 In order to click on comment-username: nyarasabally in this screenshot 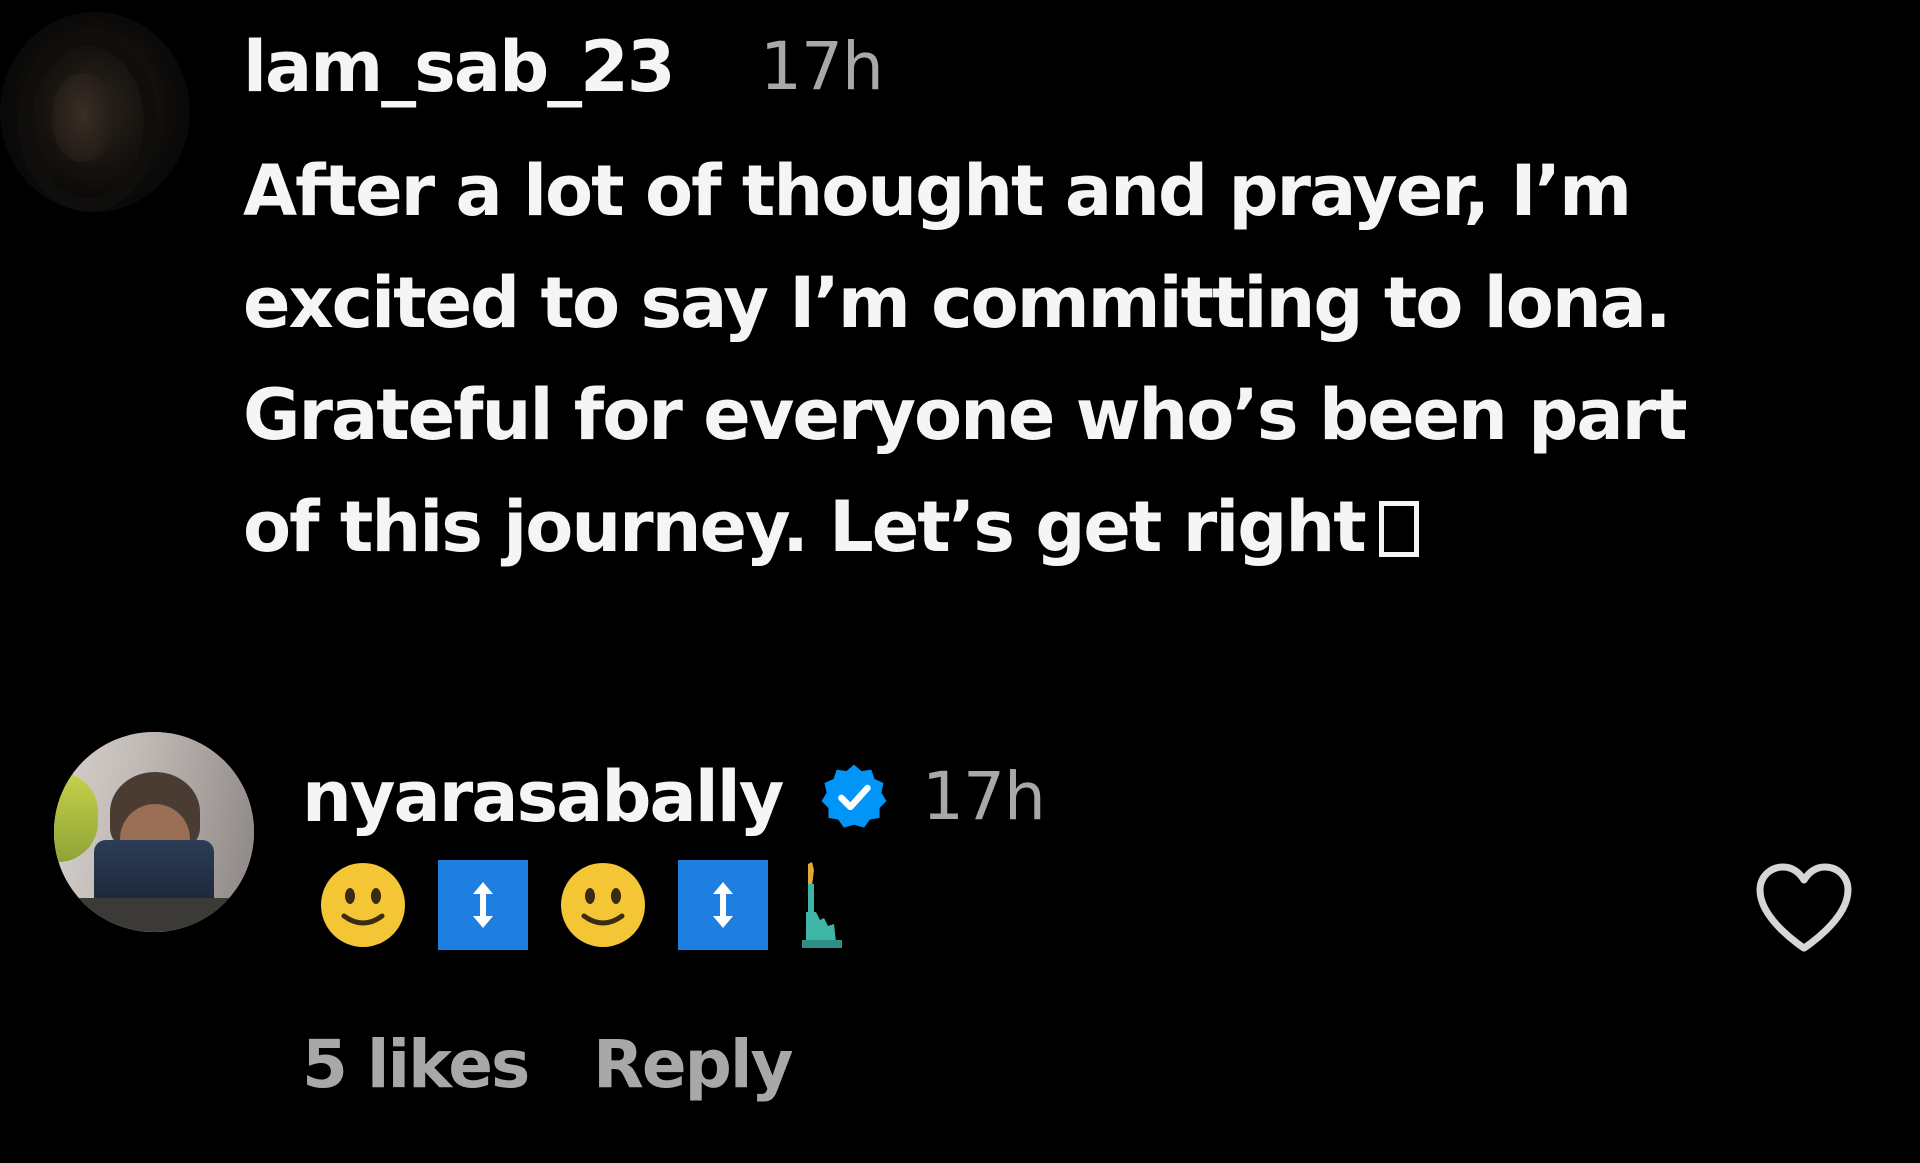, I will do `click(543, 797)`.